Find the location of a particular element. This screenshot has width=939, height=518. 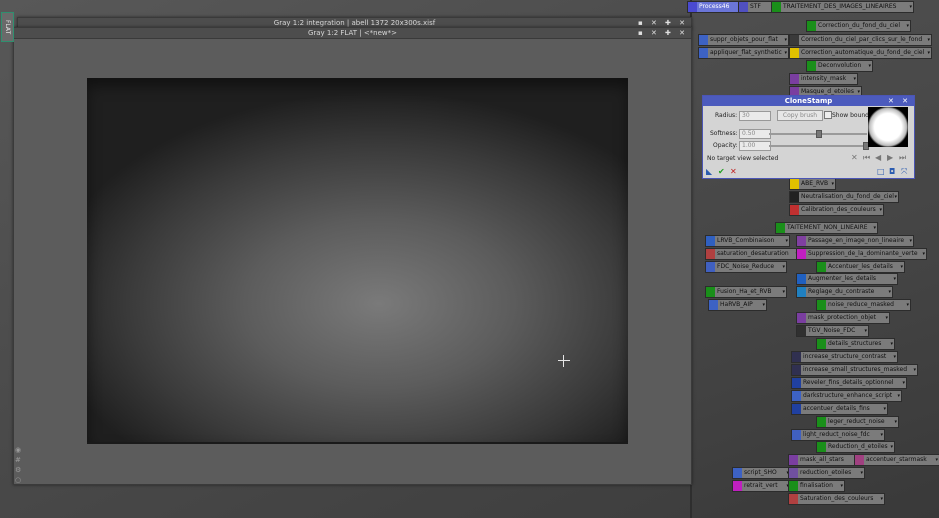

process-taitement-non-lineaire: TAITEMENT_NON_LINEAIRE ▾ is located at coordinates (826, 228).